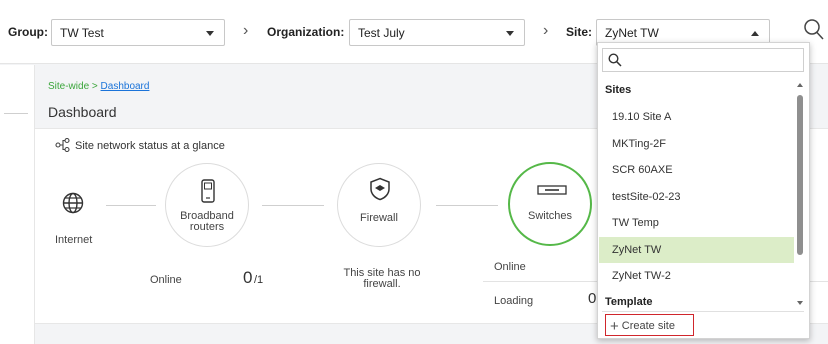 Image resolution: width=828 pixels, height=344 pixels. Describe the element at coordinates (73, 86) in the screenshot. I see `breadcrumb-prefix: Site-wide >` at that location.